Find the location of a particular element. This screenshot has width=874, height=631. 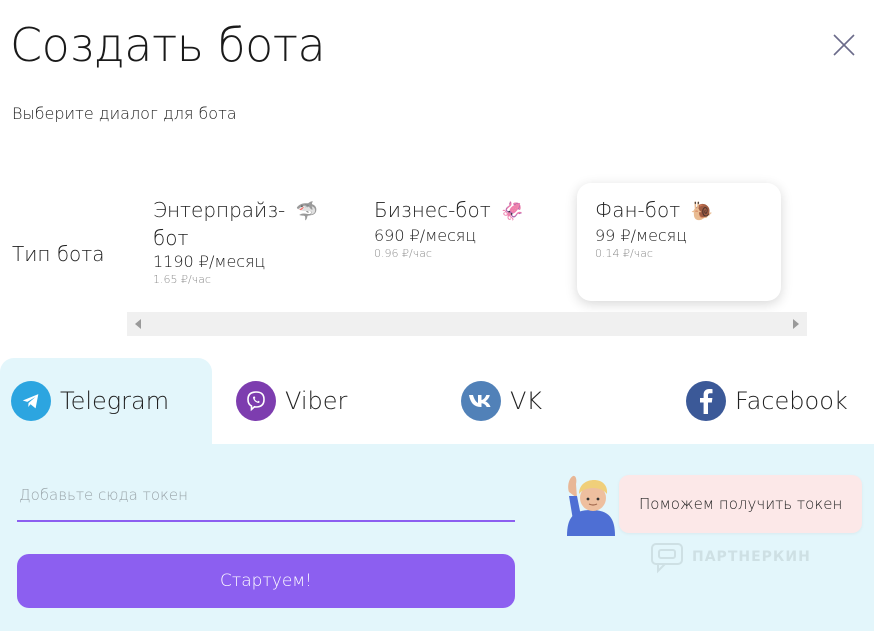

card-hourly-price: 0.14 ₽/час is located at coordinates (624, 253).